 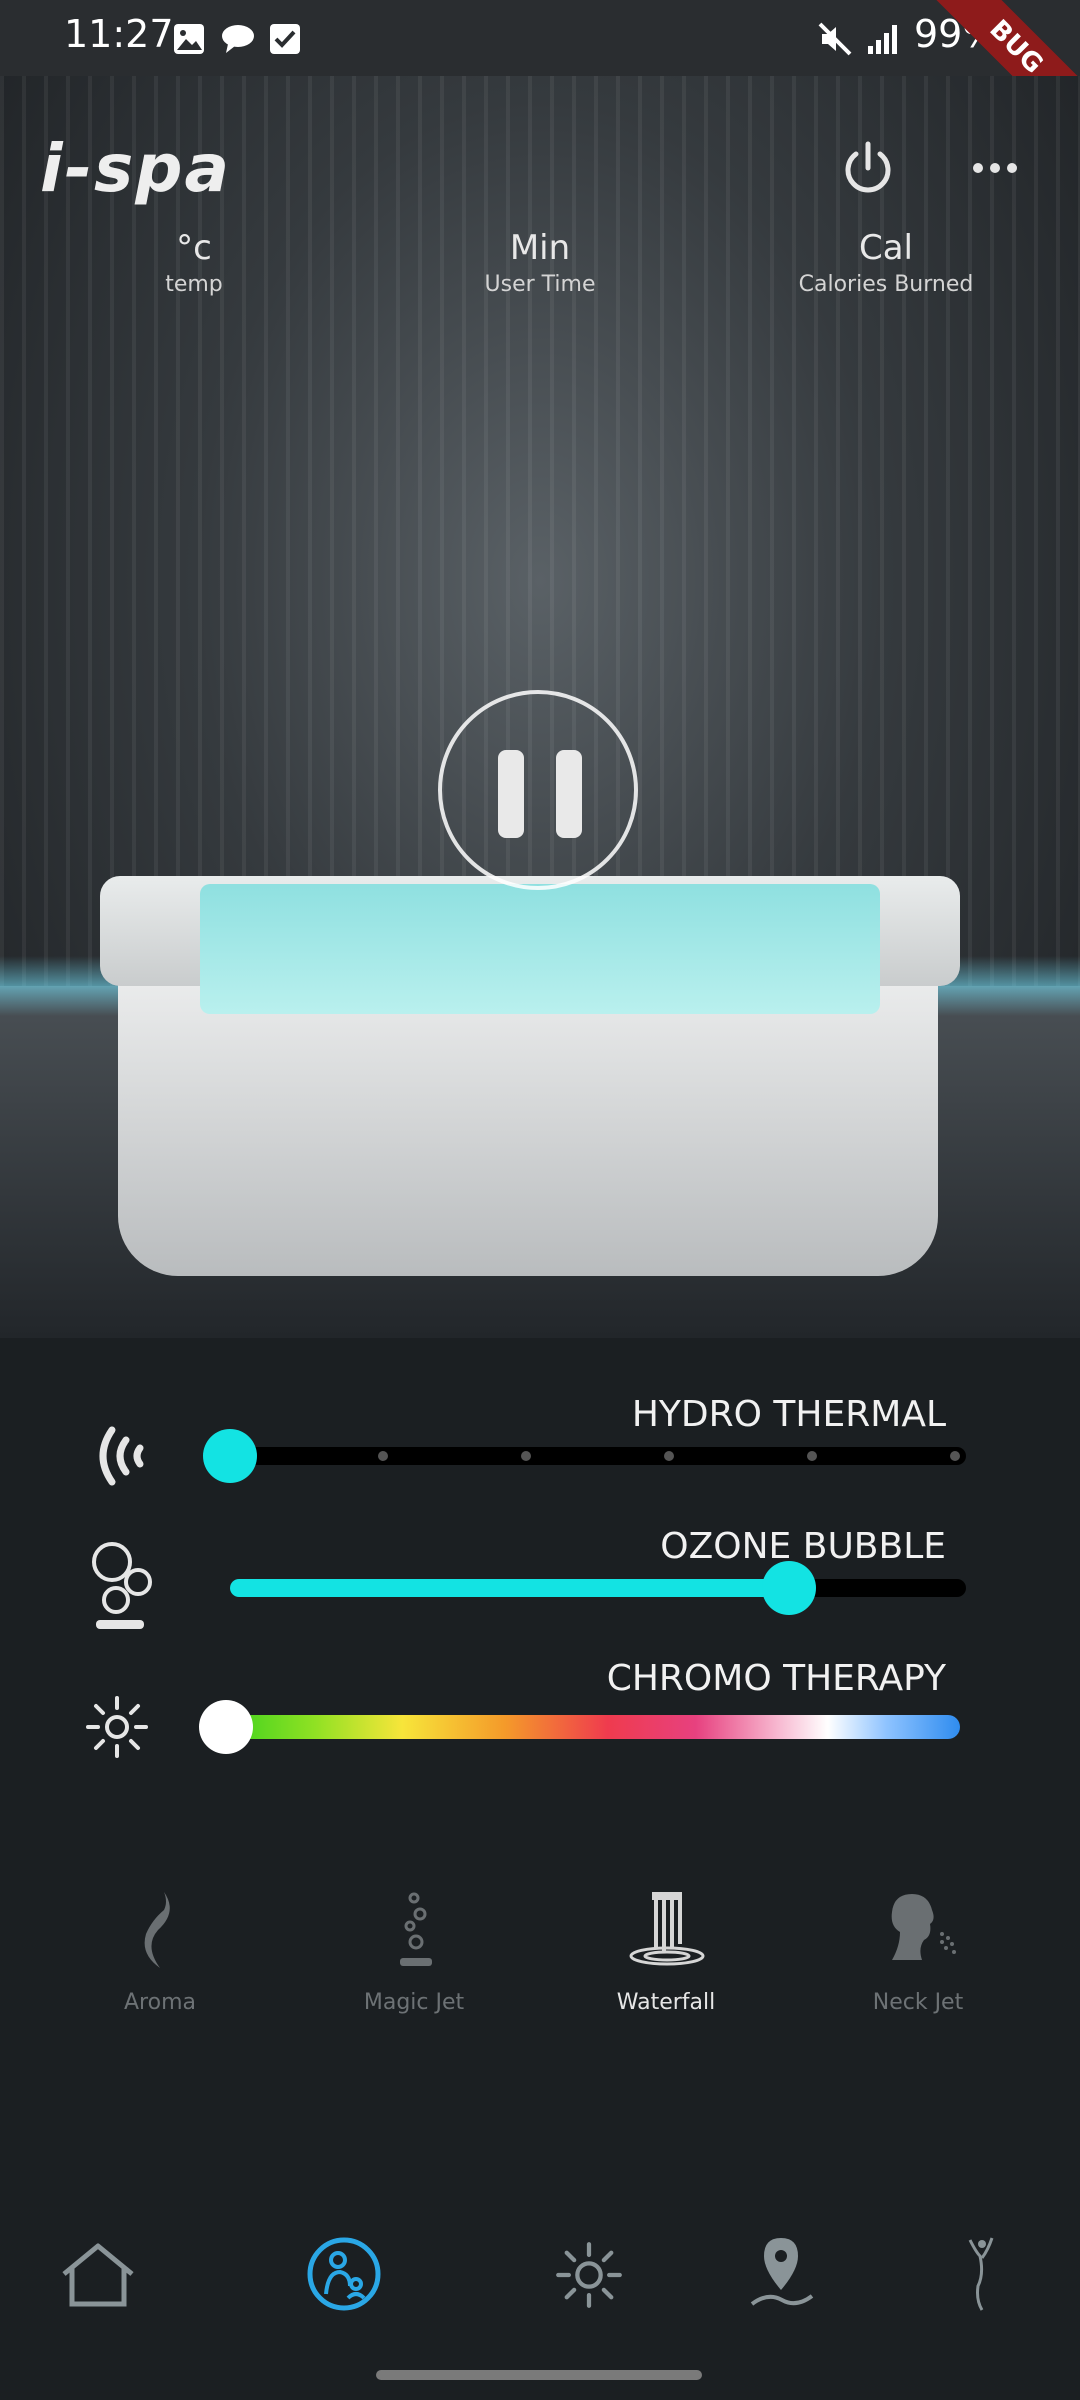 I want to click on home-indicator, so click(x=539, y=2375).